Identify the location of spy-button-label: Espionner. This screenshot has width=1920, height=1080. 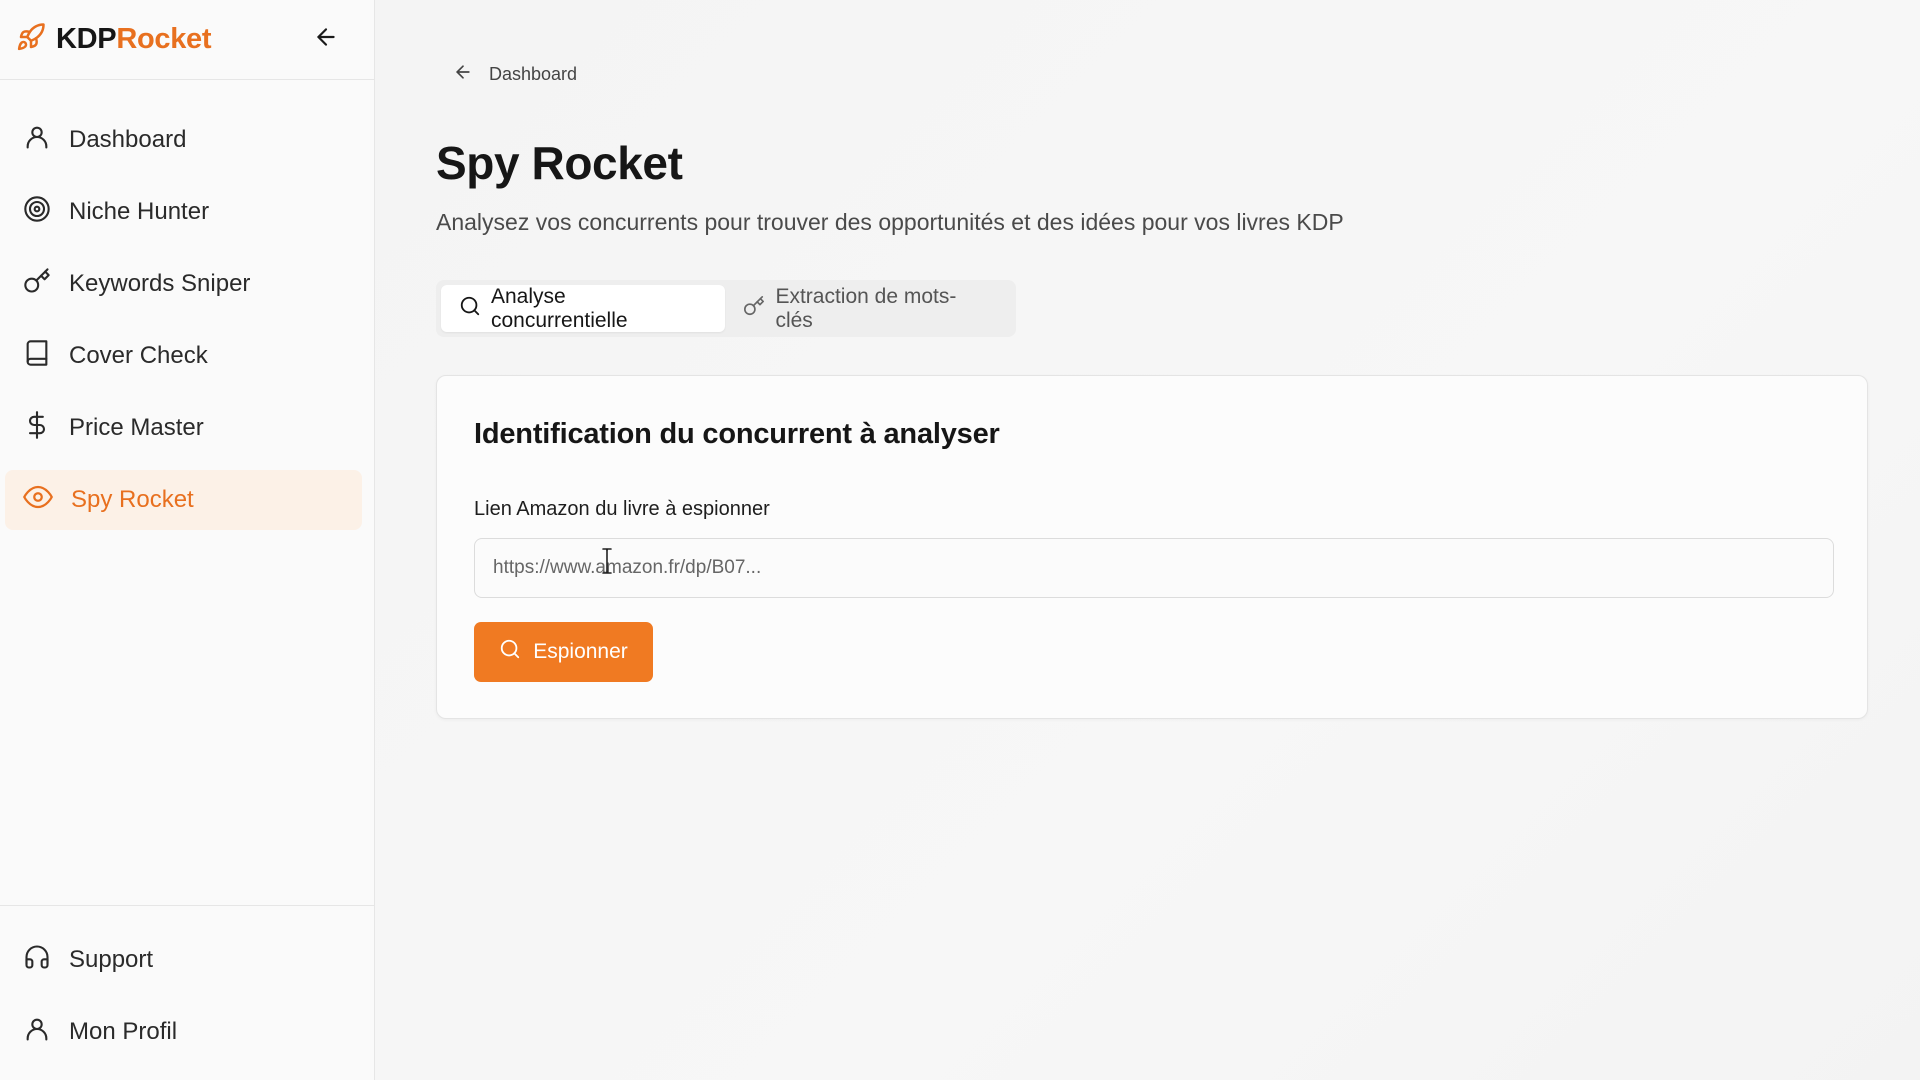
(580, 651).